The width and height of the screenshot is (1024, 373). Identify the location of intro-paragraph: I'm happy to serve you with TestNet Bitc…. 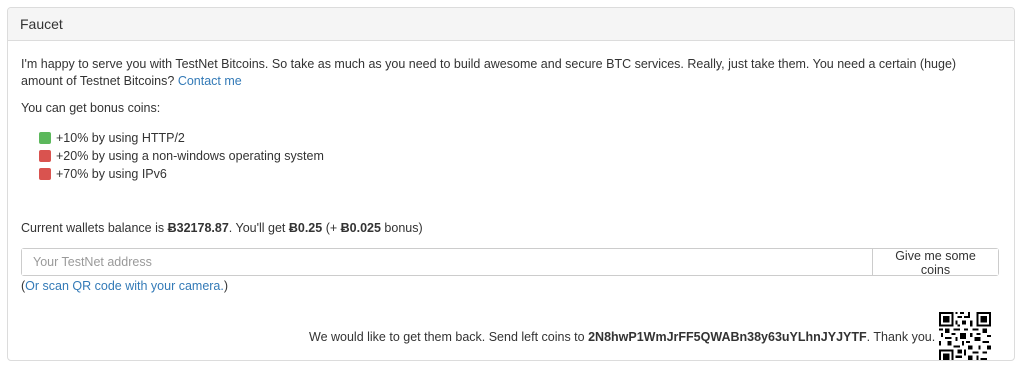
(511, 73).